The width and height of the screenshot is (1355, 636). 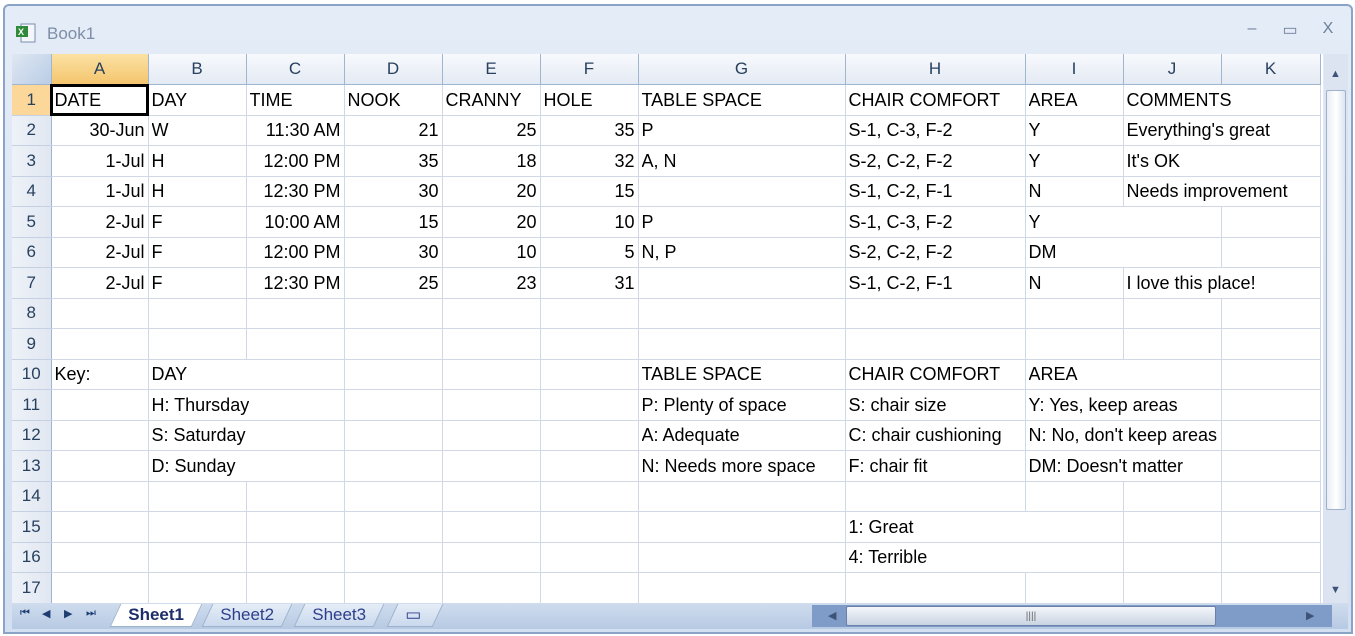 What do you see at coordinates (197, 527) in the screenshot?
I see `cell-B15` at bounding box center [197, 527].